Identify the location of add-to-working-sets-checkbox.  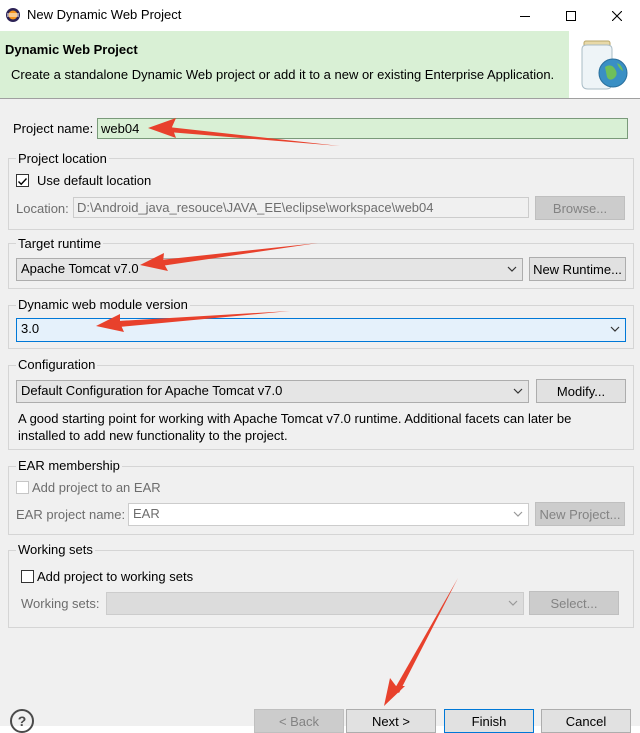
(27, 576).